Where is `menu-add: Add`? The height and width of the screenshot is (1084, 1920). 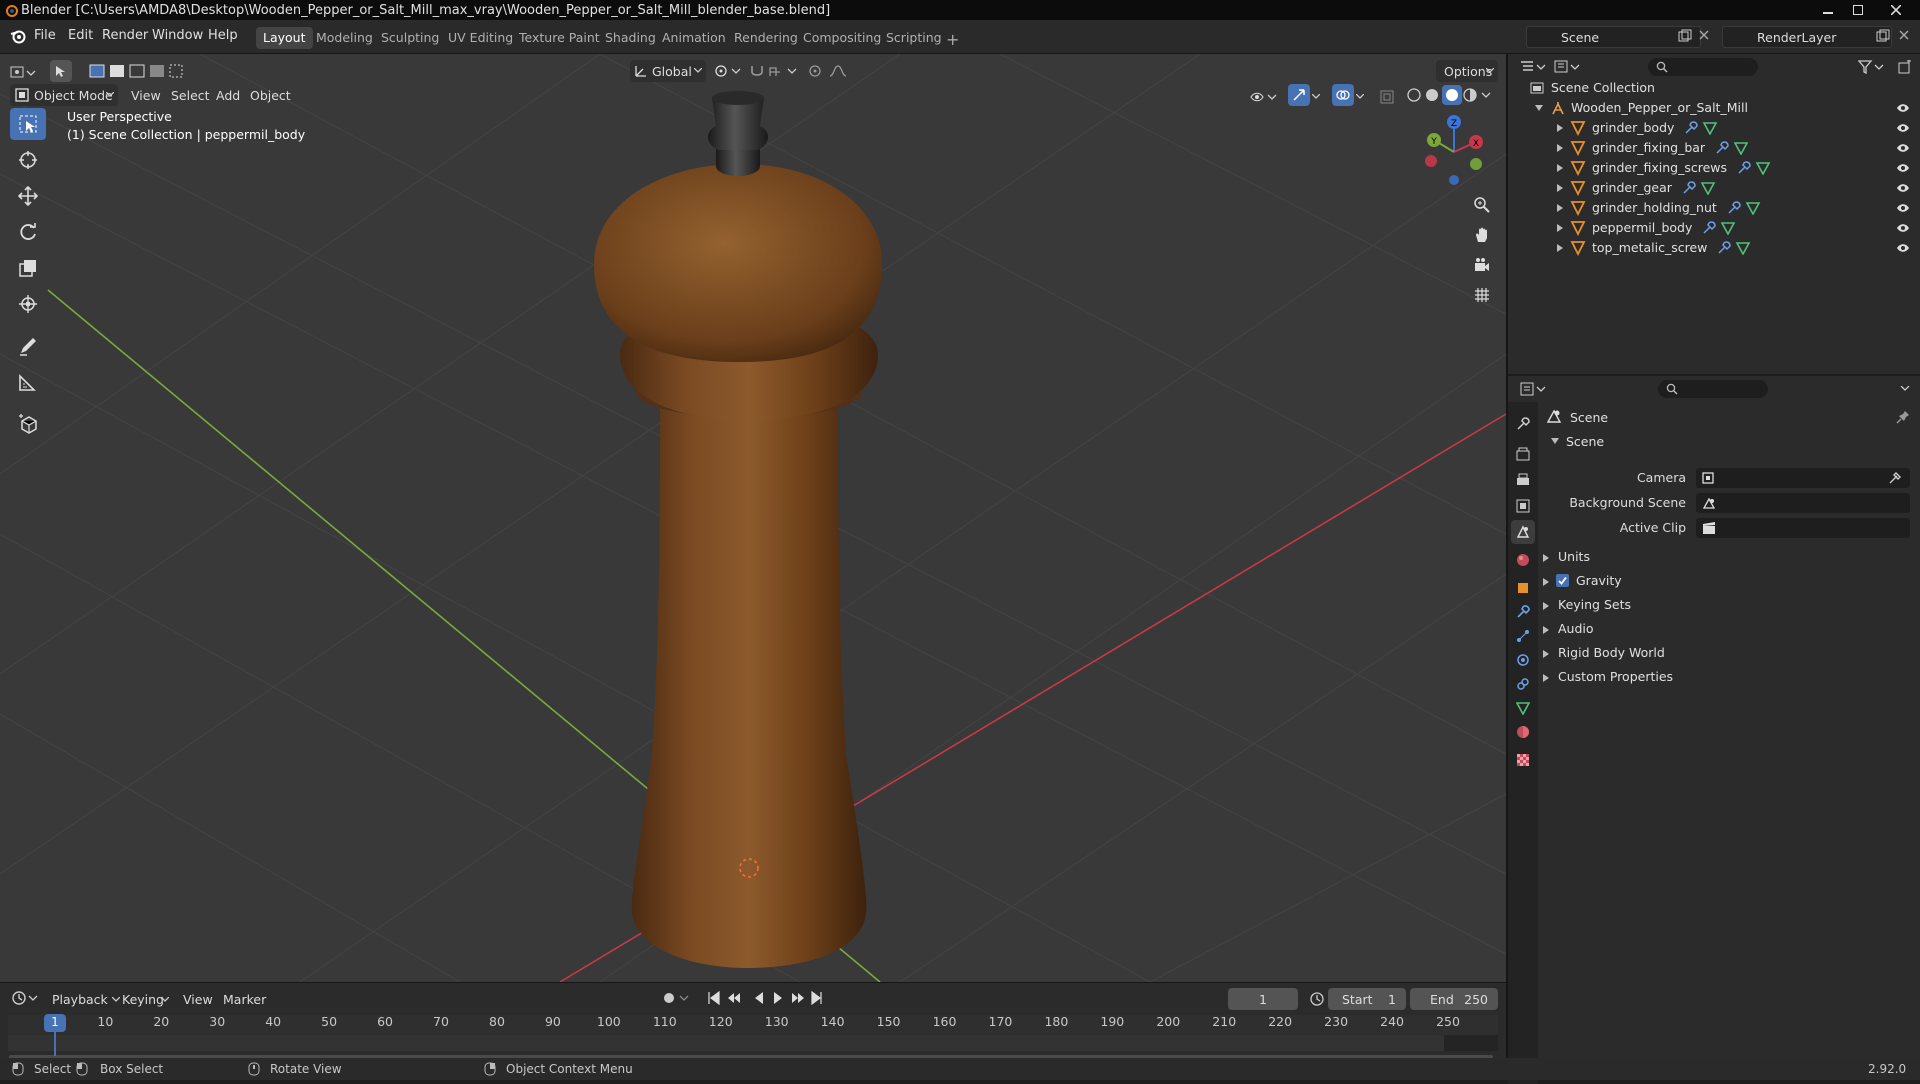
menu-add: Add is located at coordinates (228, 95).